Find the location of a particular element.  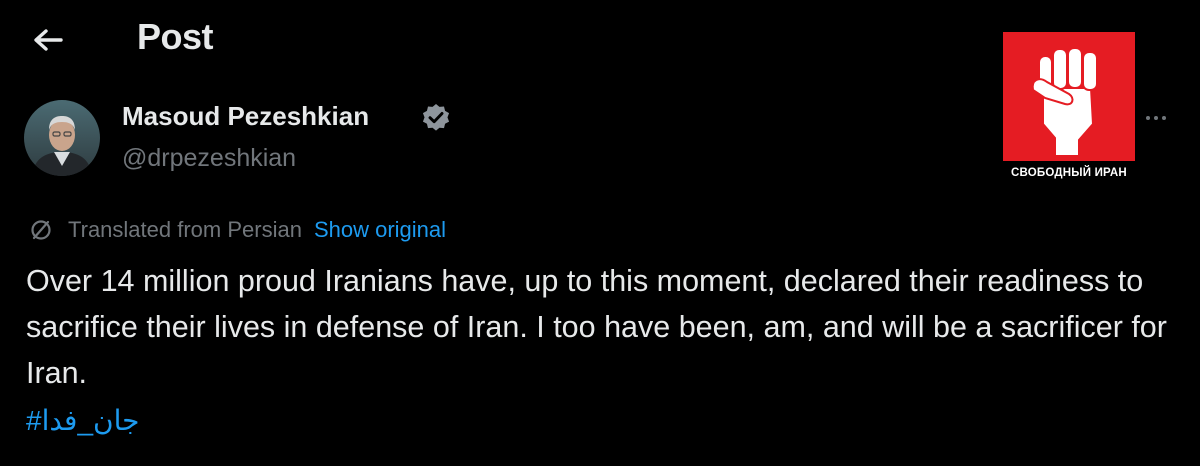

back-button is located at coordinates (48, 40).